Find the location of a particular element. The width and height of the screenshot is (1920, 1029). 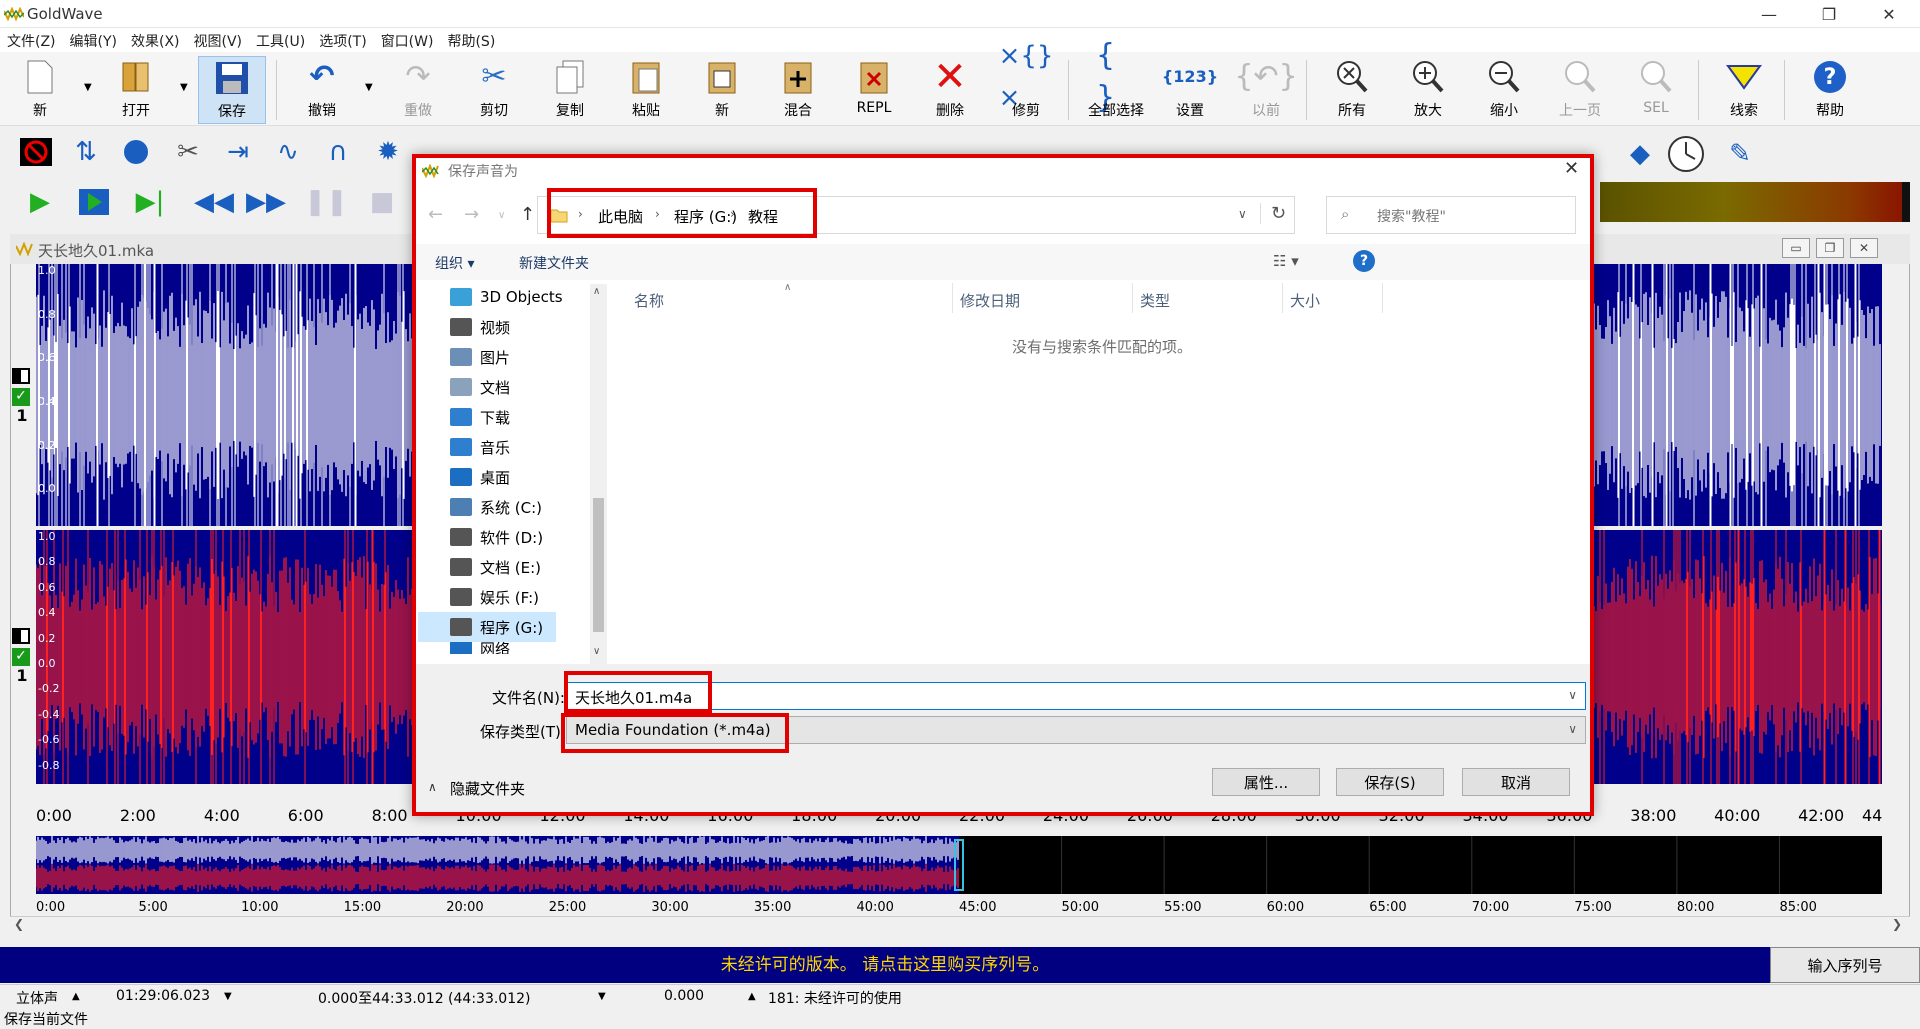

menu-edit: 编辑(Y) is located at coordinates (93, 41).